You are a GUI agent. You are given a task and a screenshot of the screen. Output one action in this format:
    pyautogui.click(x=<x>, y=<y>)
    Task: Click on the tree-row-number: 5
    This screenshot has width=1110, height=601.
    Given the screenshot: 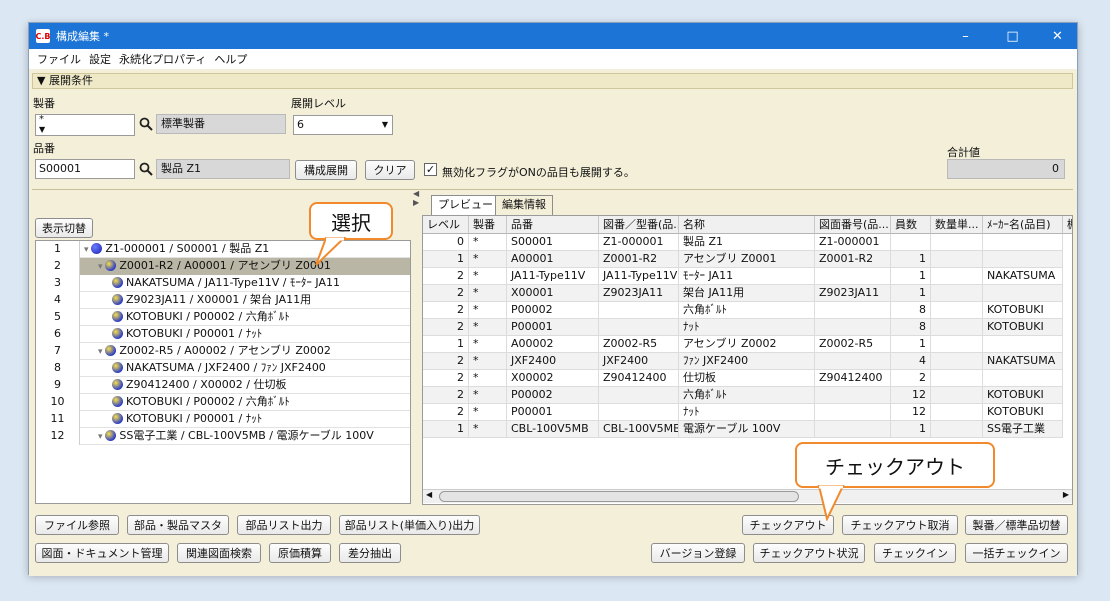 What is the action you would take?
    pyautogui.click(x=58, y=317)
    